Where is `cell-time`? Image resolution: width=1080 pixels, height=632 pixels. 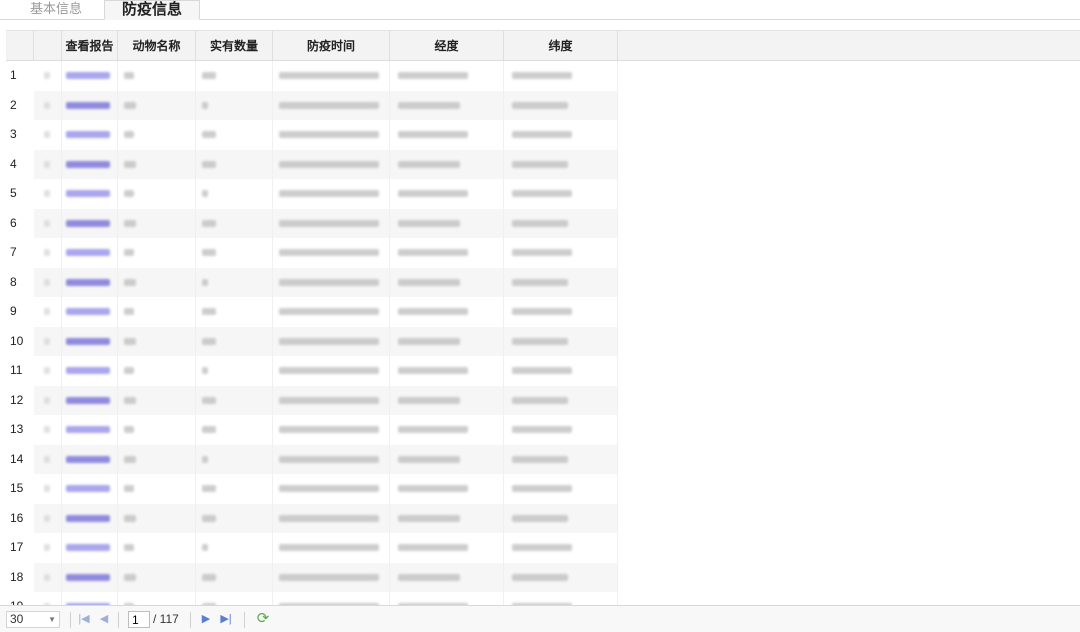
cell-time is located at coordinates (331, 577).